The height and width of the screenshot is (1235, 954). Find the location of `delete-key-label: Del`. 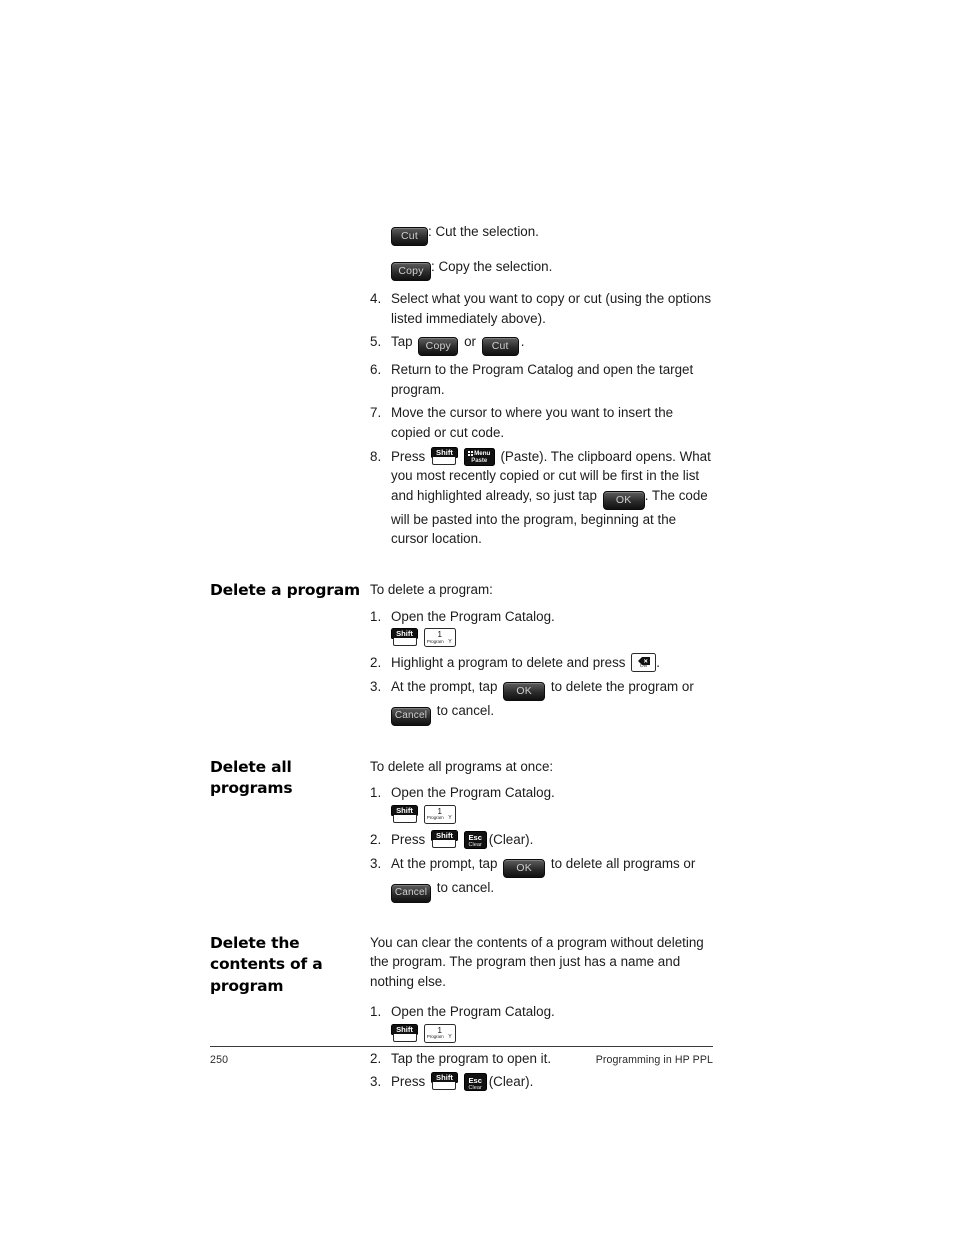

delete-key-label: Del is located at coordinates (644, 667).